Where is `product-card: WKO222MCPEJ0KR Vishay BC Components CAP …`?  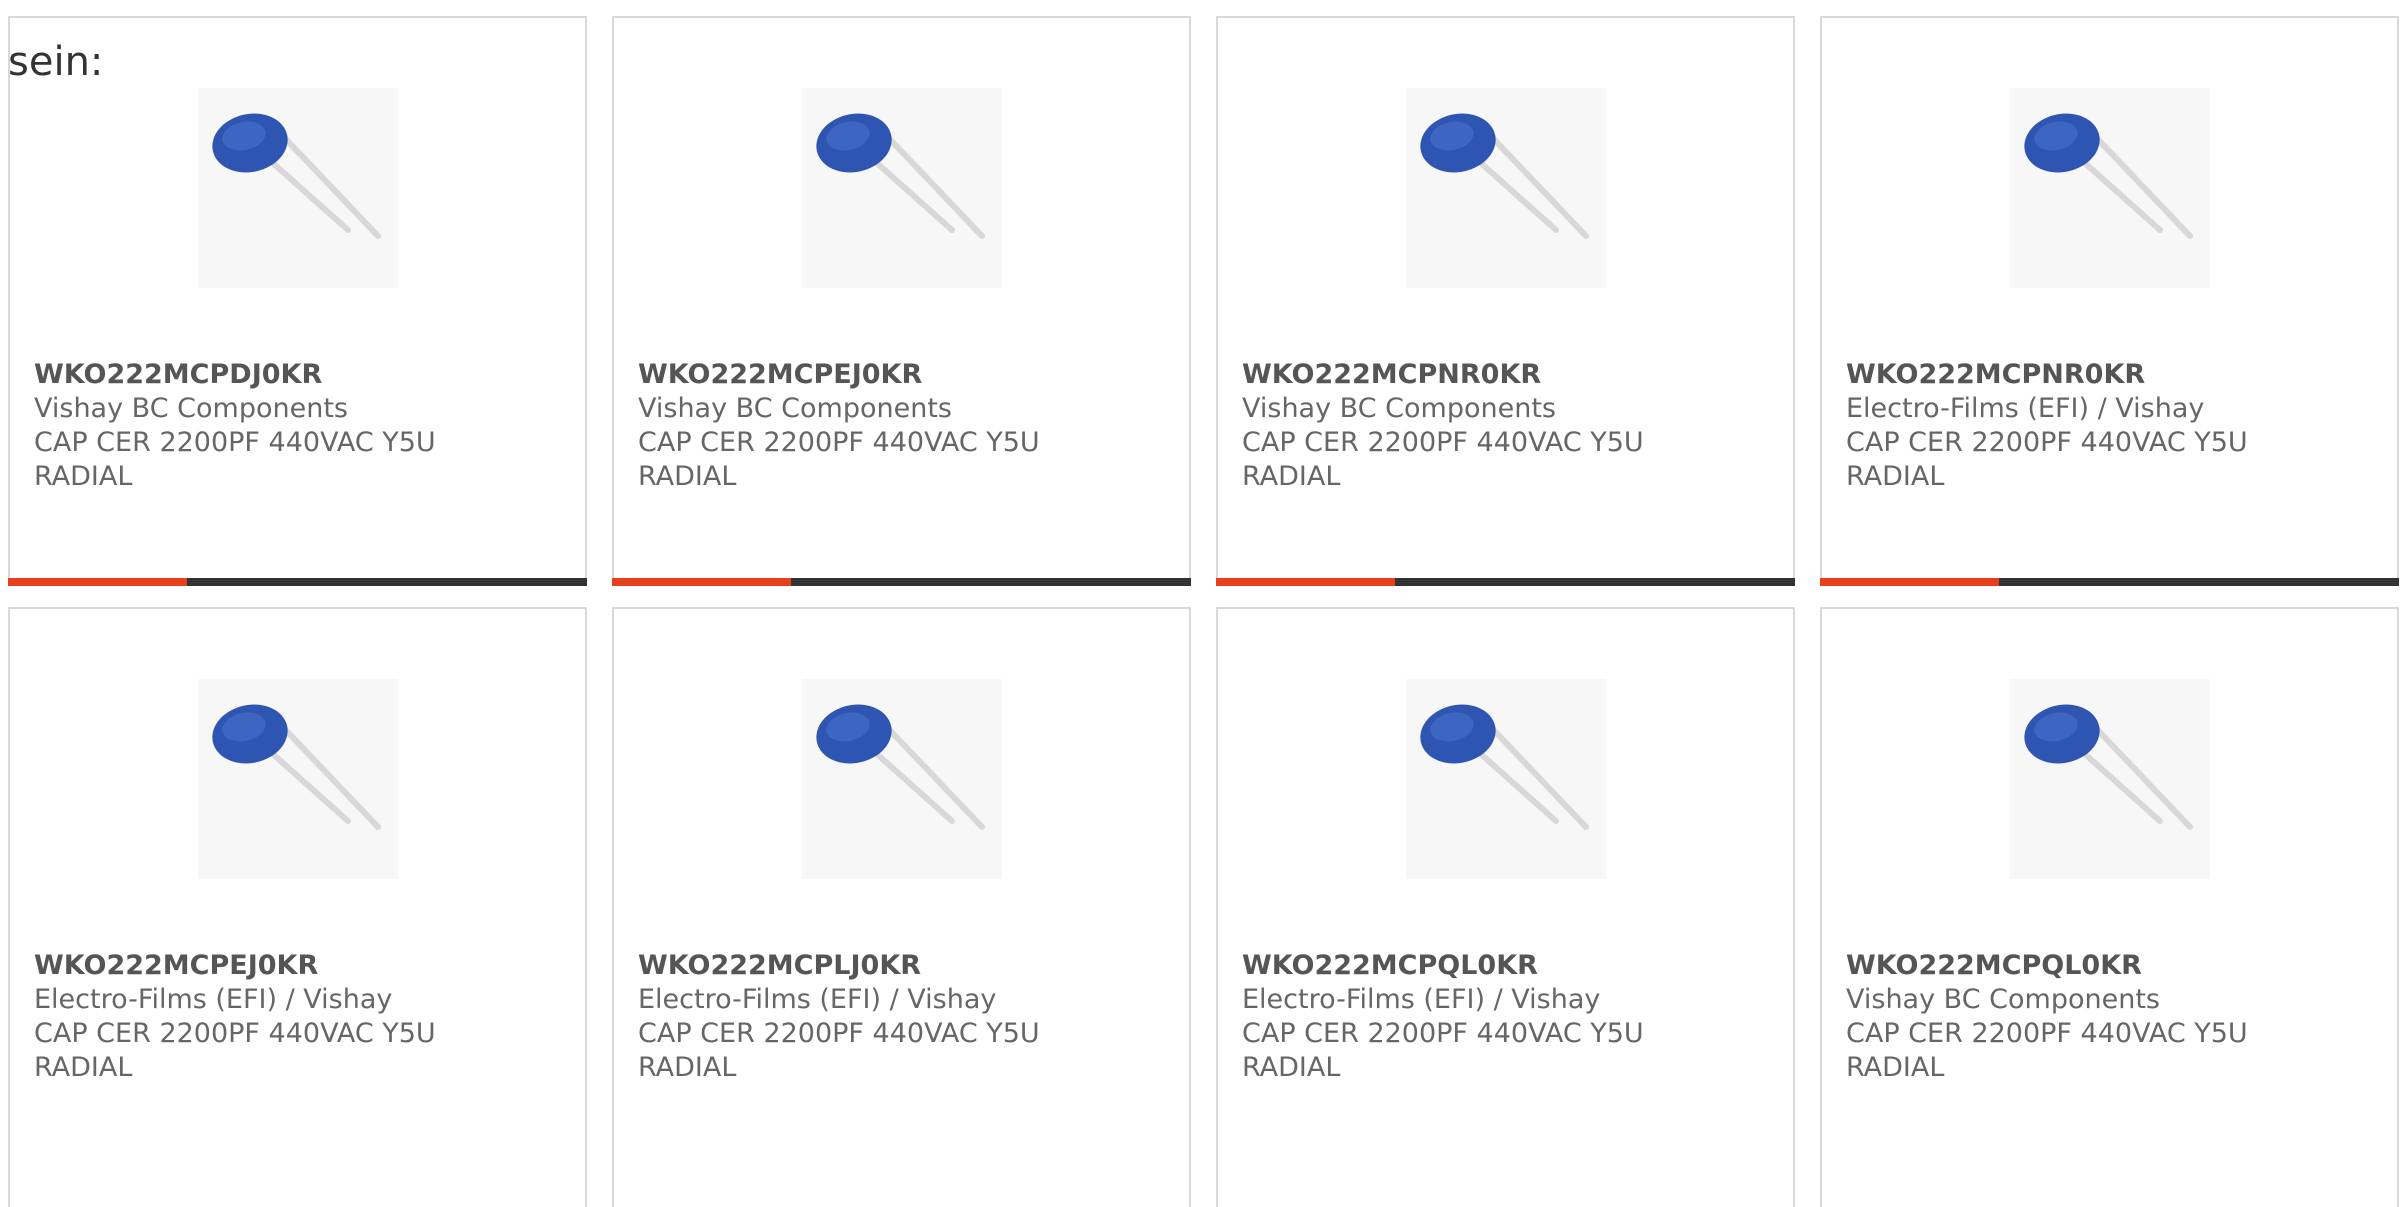 product-card: WKO222MCPEJ0KR Vishay BC Components CAP … is located at coordinates (901, 301).